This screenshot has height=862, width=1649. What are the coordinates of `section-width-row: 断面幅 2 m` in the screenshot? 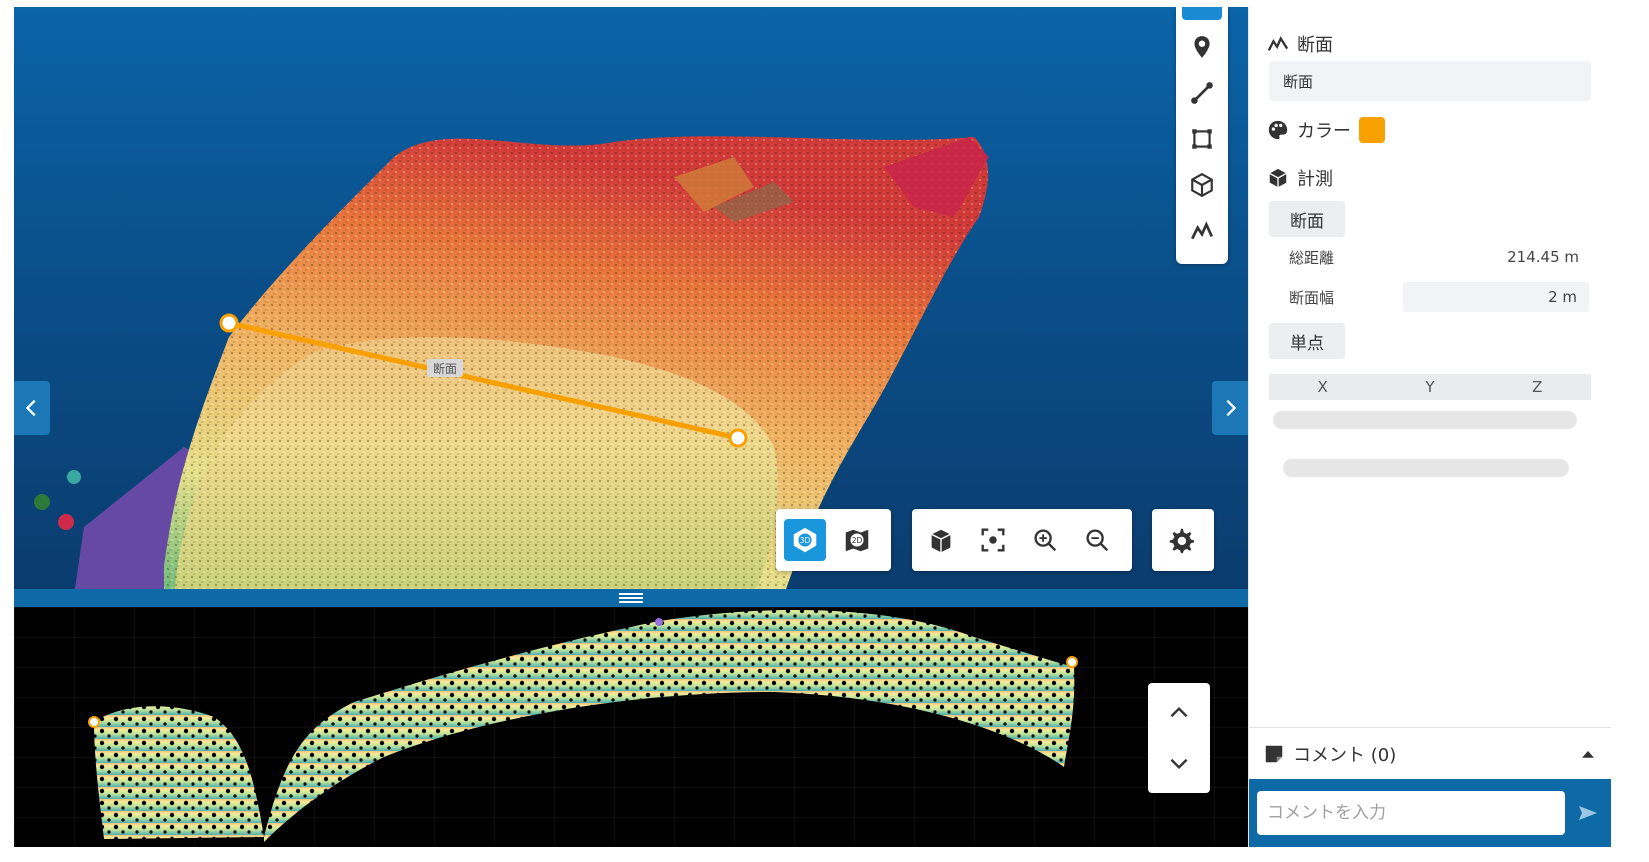 It's located at (1439, 297).